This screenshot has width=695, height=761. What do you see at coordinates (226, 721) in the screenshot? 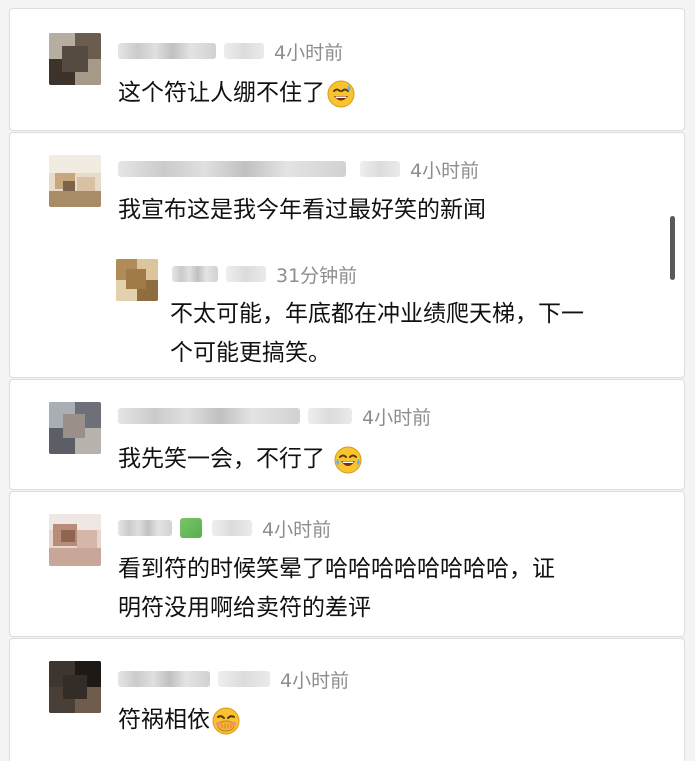
I see `hand-over-mouth-emoji` at bounding box center [226, 721].